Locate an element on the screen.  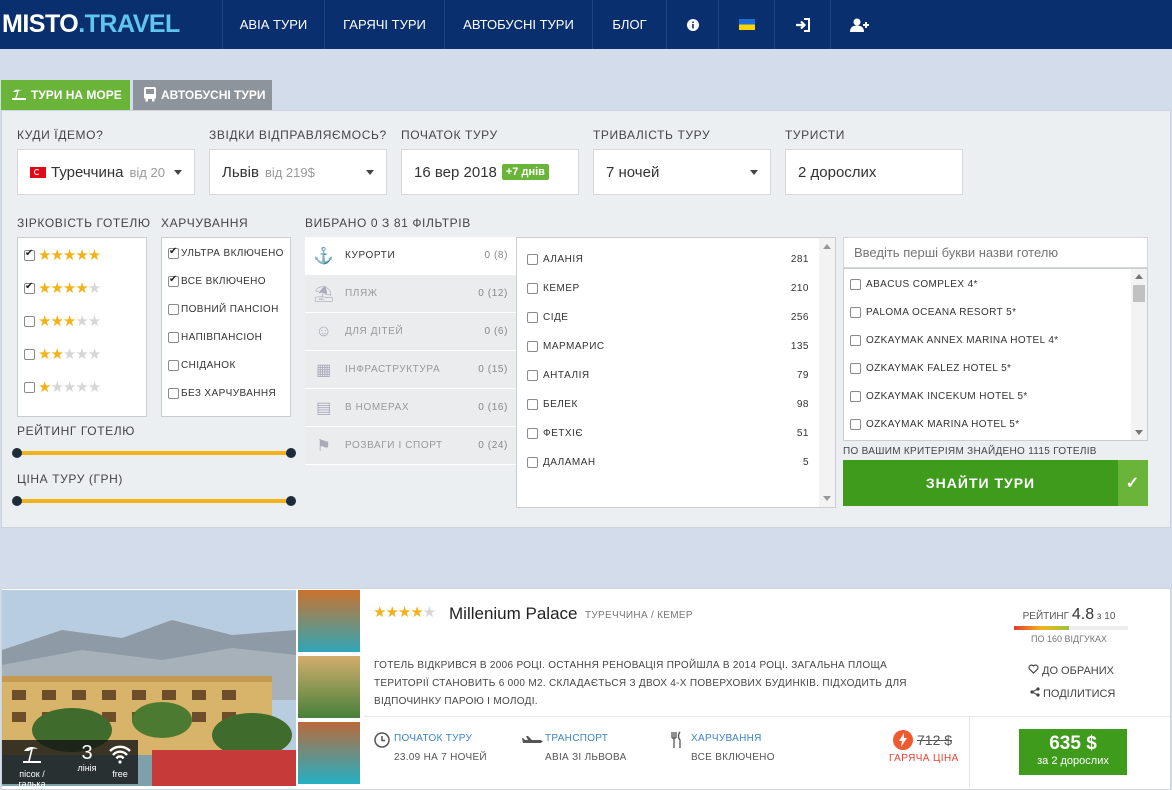
filter-tab-2: ☺ ДЛЯ ДІТЕЙ 0 (6) is located at coordinates (410, 332).